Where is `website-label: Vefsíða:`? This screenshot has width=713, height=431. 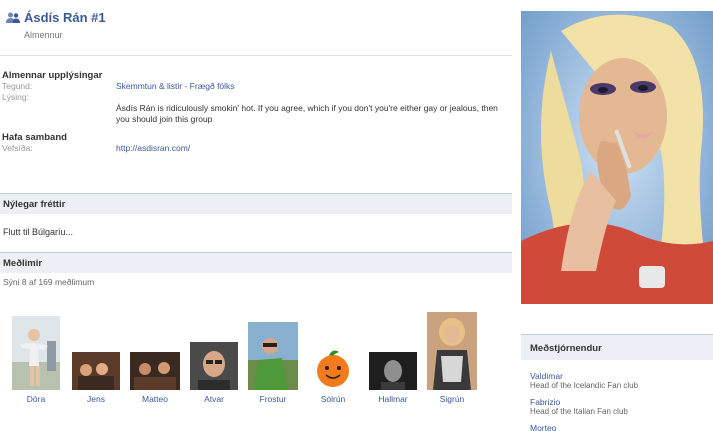 website-label: Vefsíða: is located at coordinates (17, 148).